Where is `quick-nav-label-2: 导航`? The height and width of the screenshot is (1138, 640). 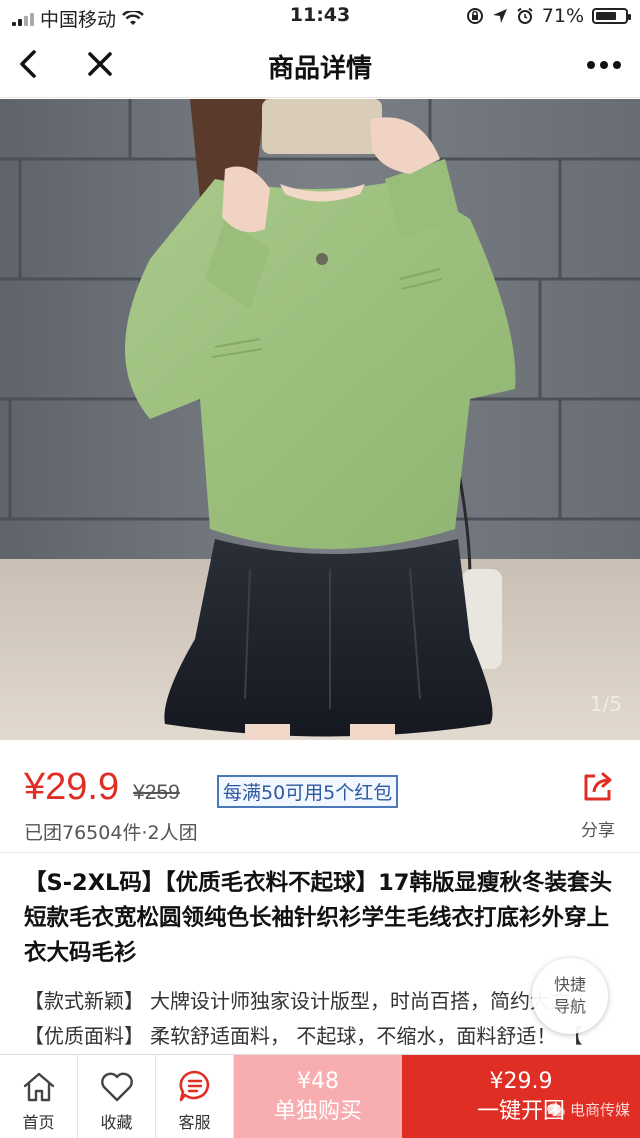
quick-nav-label-2: 导航 is located at coordinates (569, 1006).